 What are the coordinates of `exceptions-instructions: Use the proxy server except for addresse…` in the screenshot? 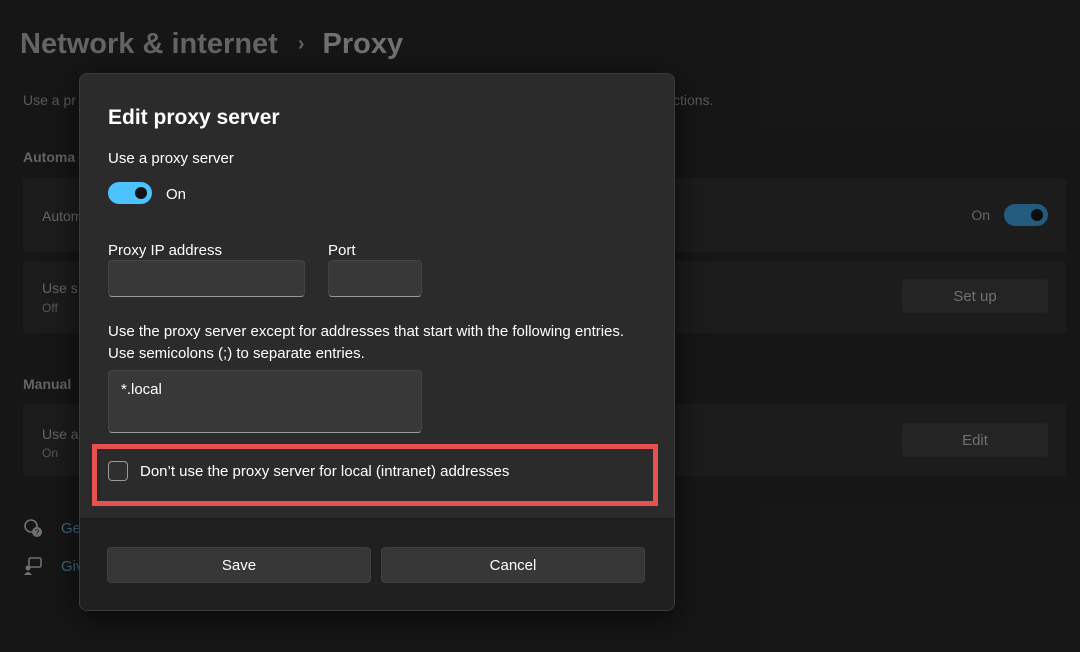 It's located at (388, 343).